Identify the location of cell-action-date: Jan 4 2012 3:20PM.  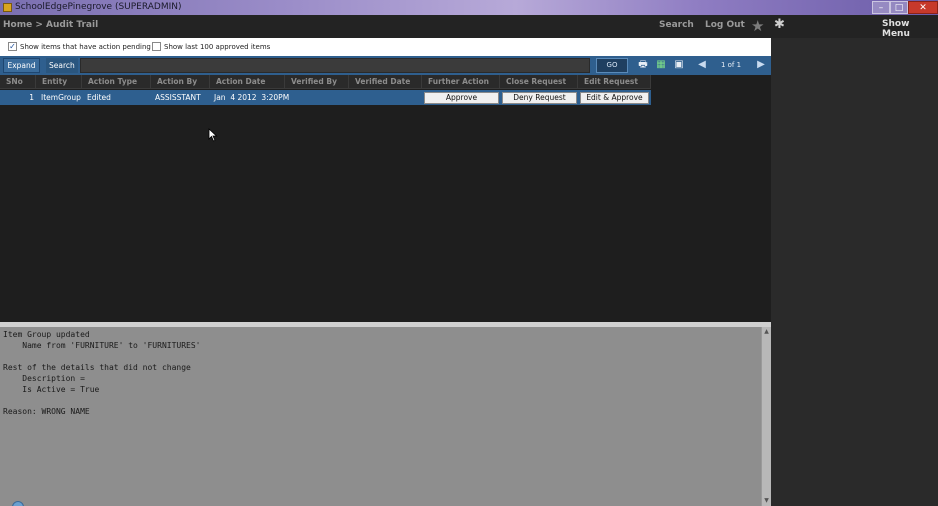
(252, 97).